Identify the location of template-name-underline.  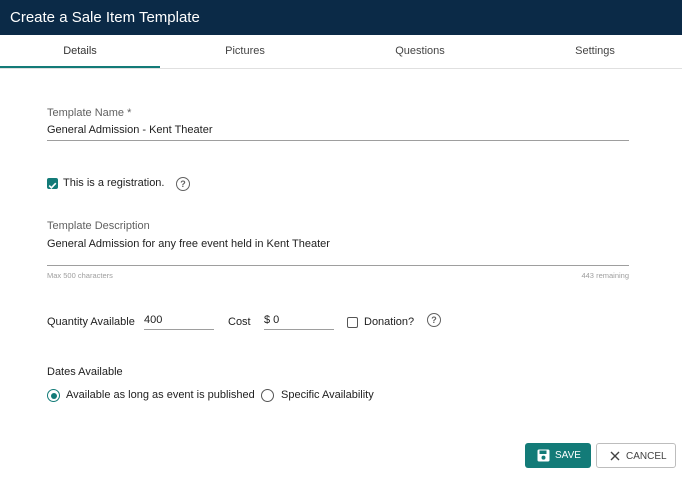
(338, 140).